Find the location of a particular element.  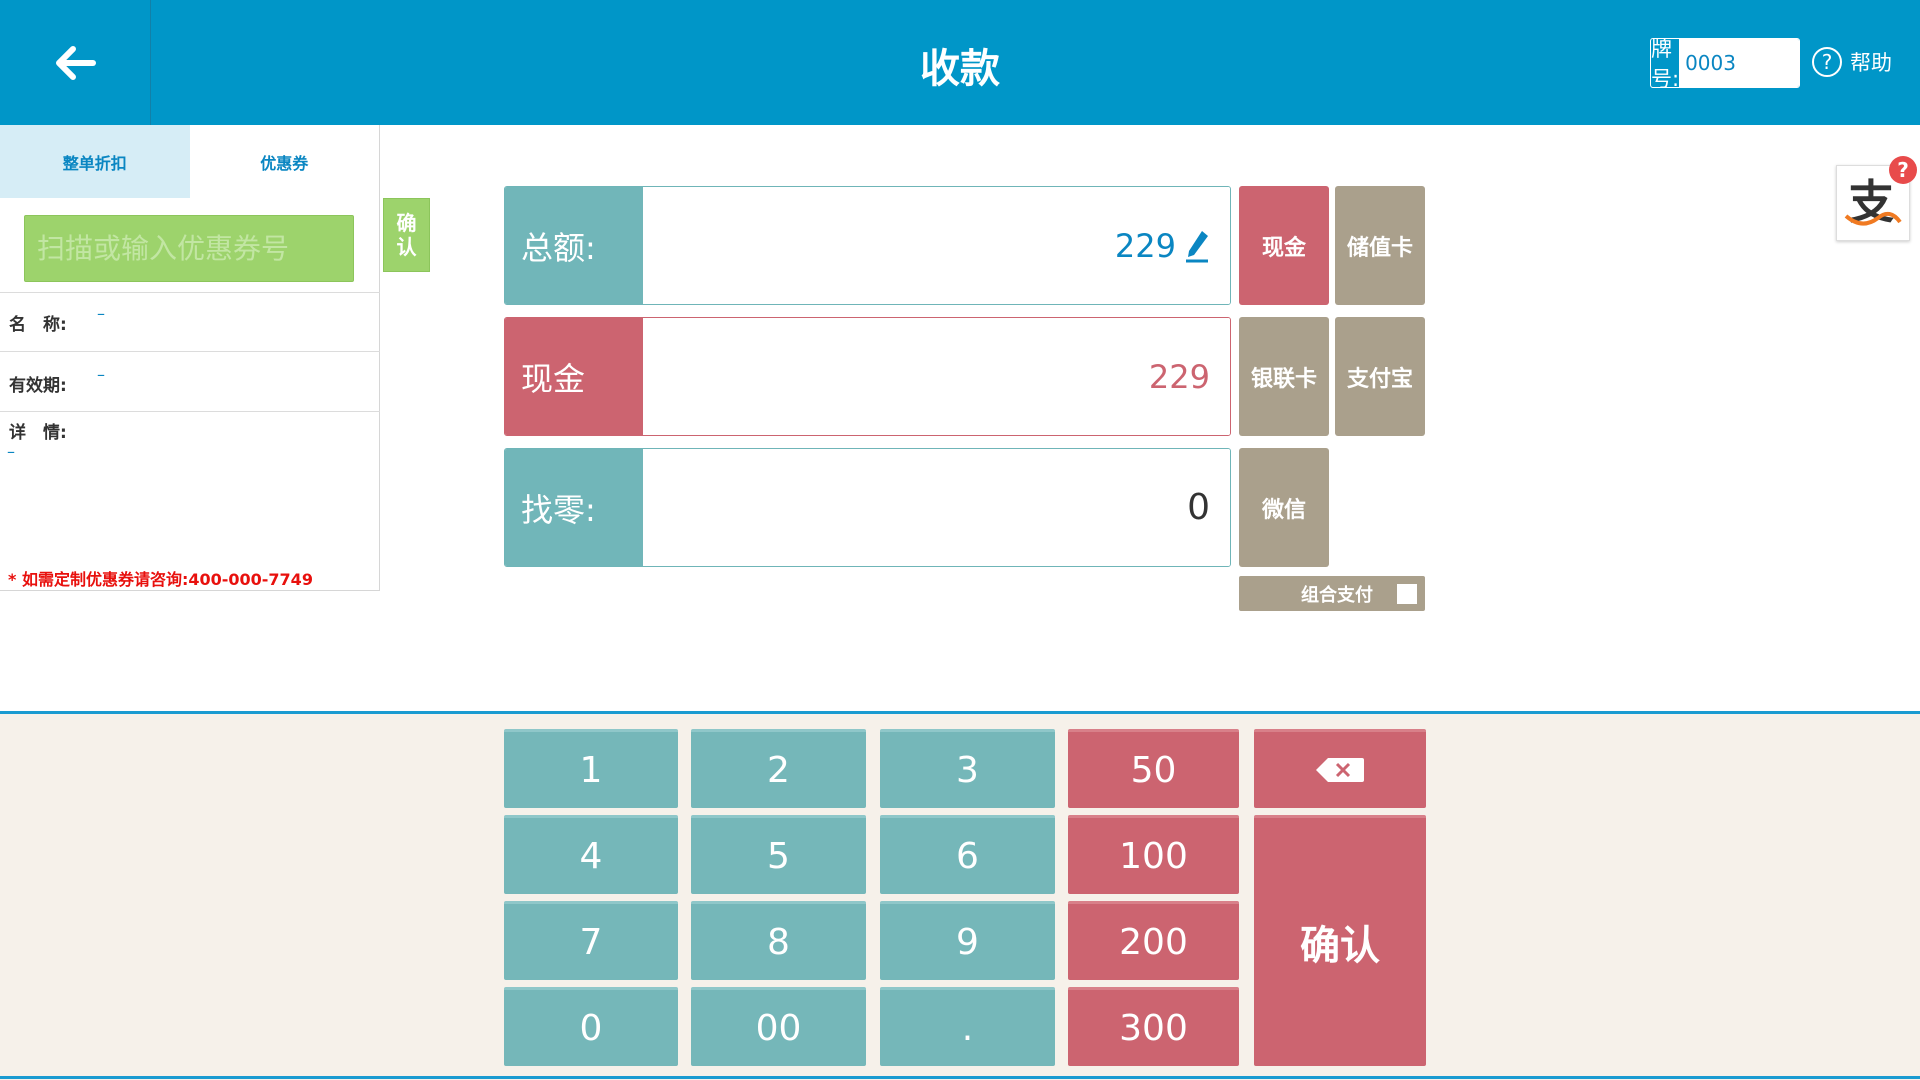

method-unionpay-button: 银联卡 is located at coordinates (1284, 376).